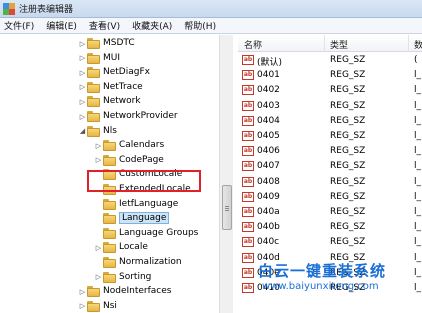 This screenshot has width=422, height=313. Describe the element at coordinates (46, 10) in the screenshot. I see `window-title: 注册表编辑器` at that location.